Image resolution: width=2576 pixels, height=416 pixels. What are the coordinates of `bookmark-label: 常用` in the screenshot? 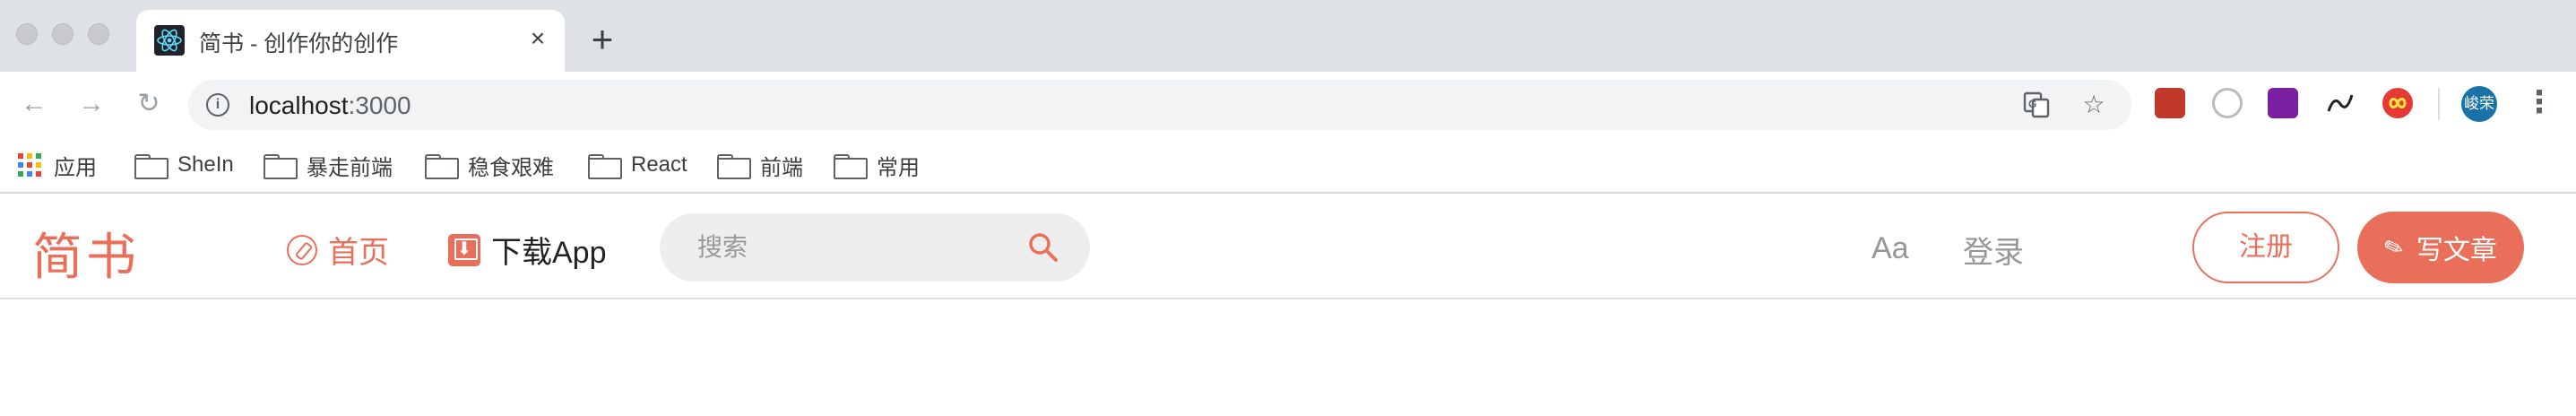 It's located at (898, 168).